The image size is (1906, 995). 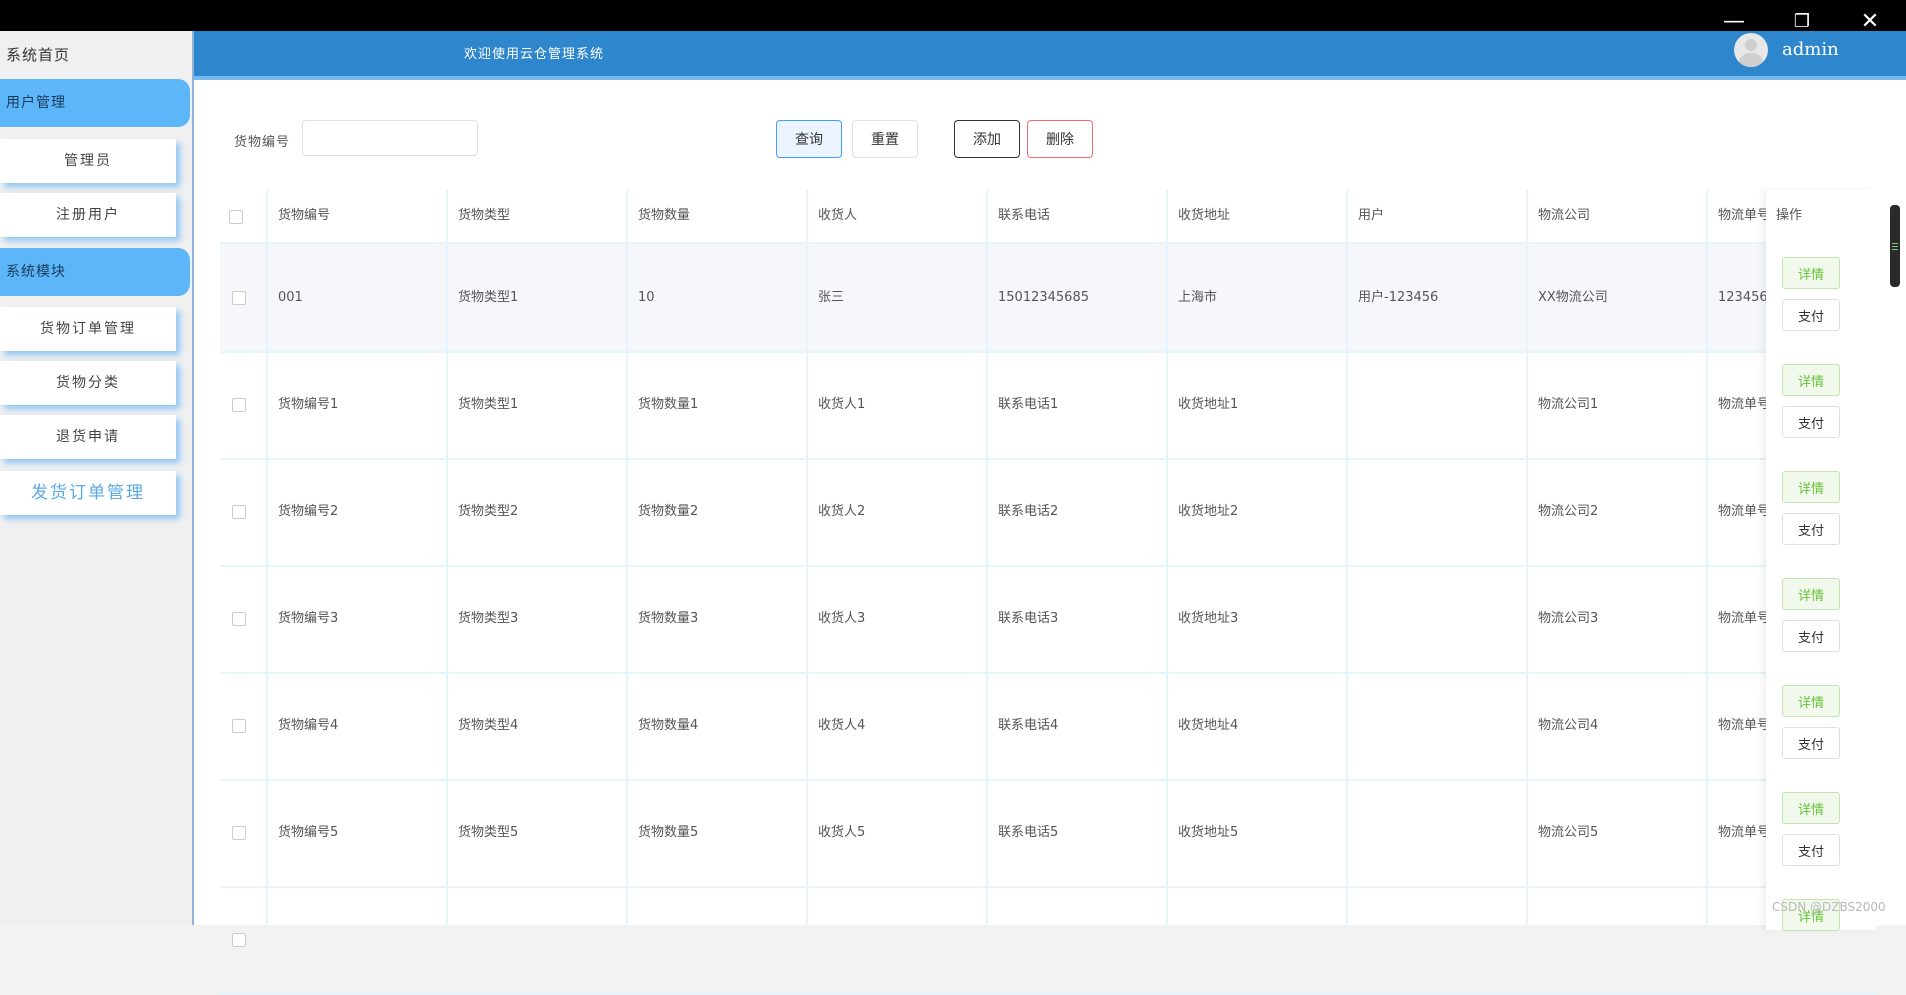 I want to click on table-cell: 联系电话5, so click(x=1028, y=832).